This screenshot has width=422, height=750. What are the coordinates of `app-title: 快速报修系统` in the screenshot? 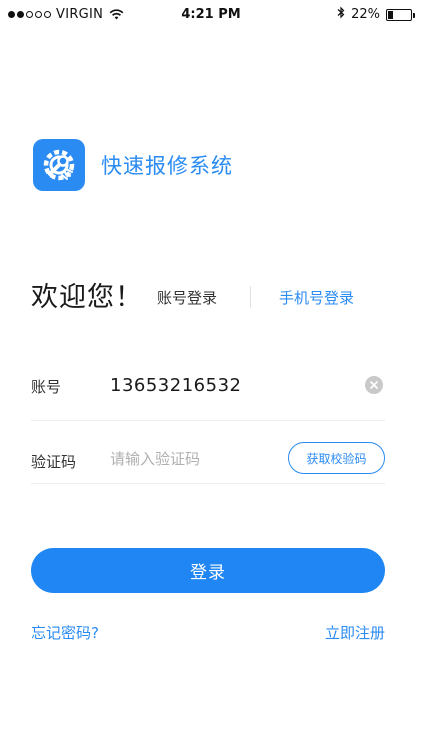 It's located at (167, 166).